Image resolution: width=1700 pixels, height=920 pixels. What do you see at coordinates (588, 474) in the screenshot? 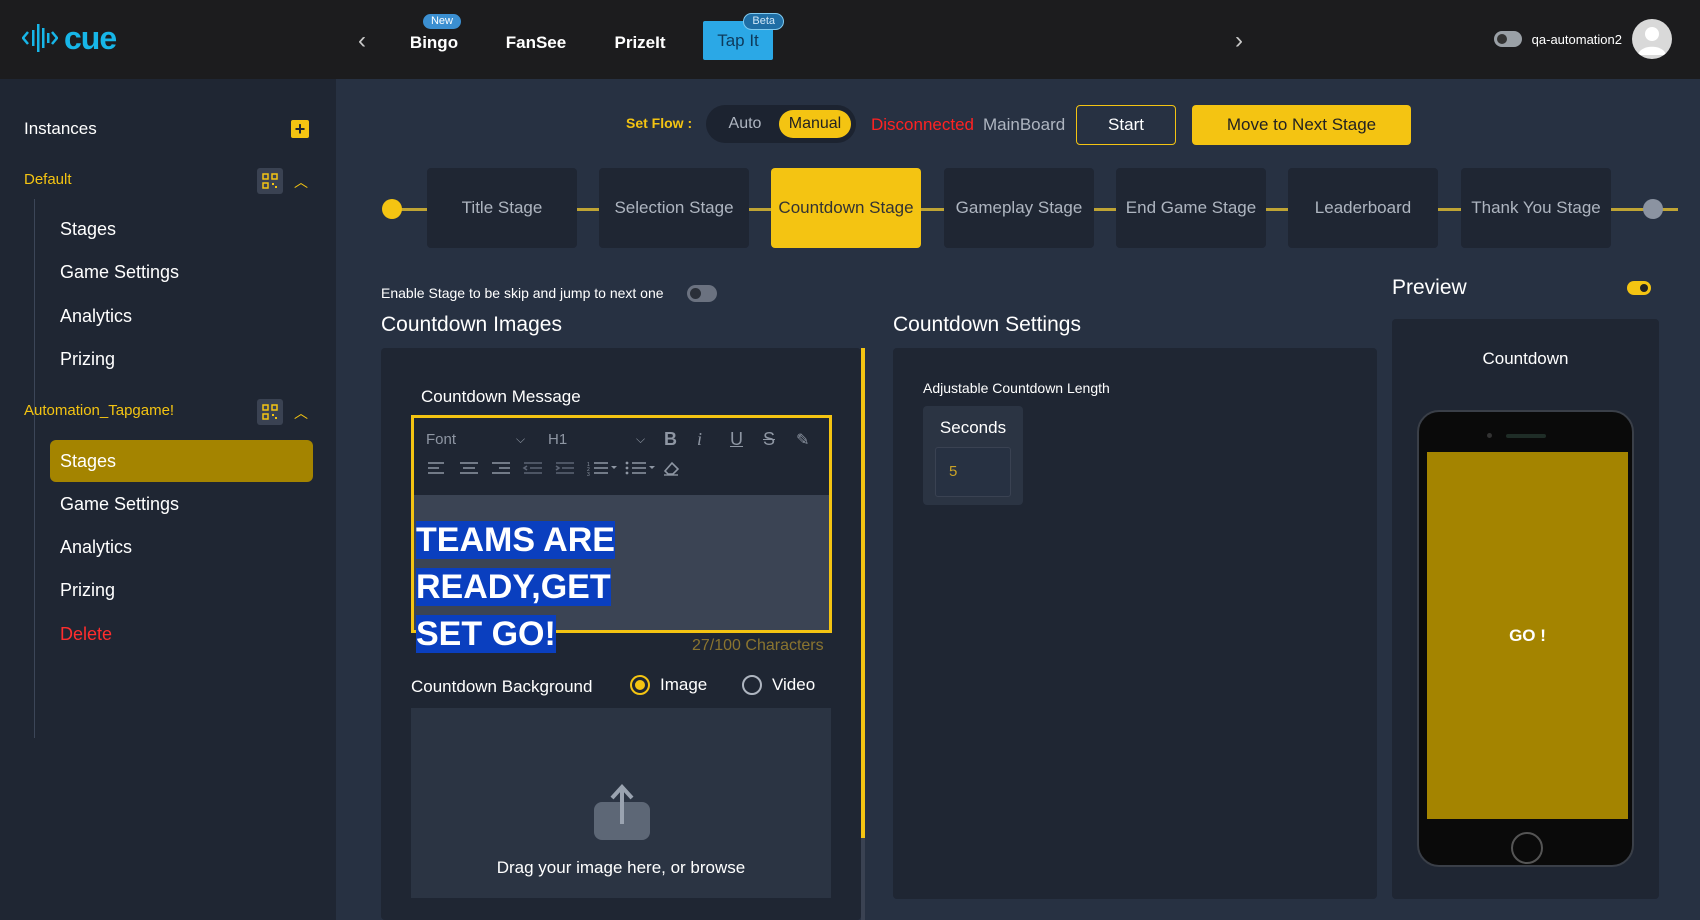
I see `svg-text: 3` at bounding box center [588, 474].